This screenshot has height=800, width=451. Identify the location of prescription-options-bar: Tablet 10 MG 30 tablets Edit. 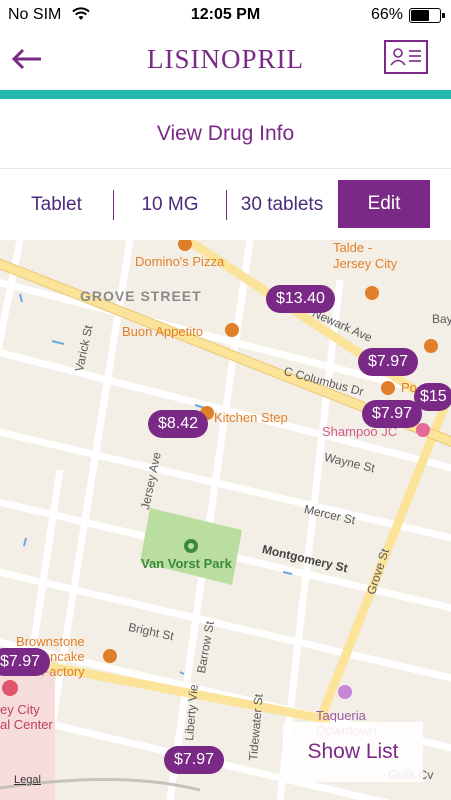
(225, 205).